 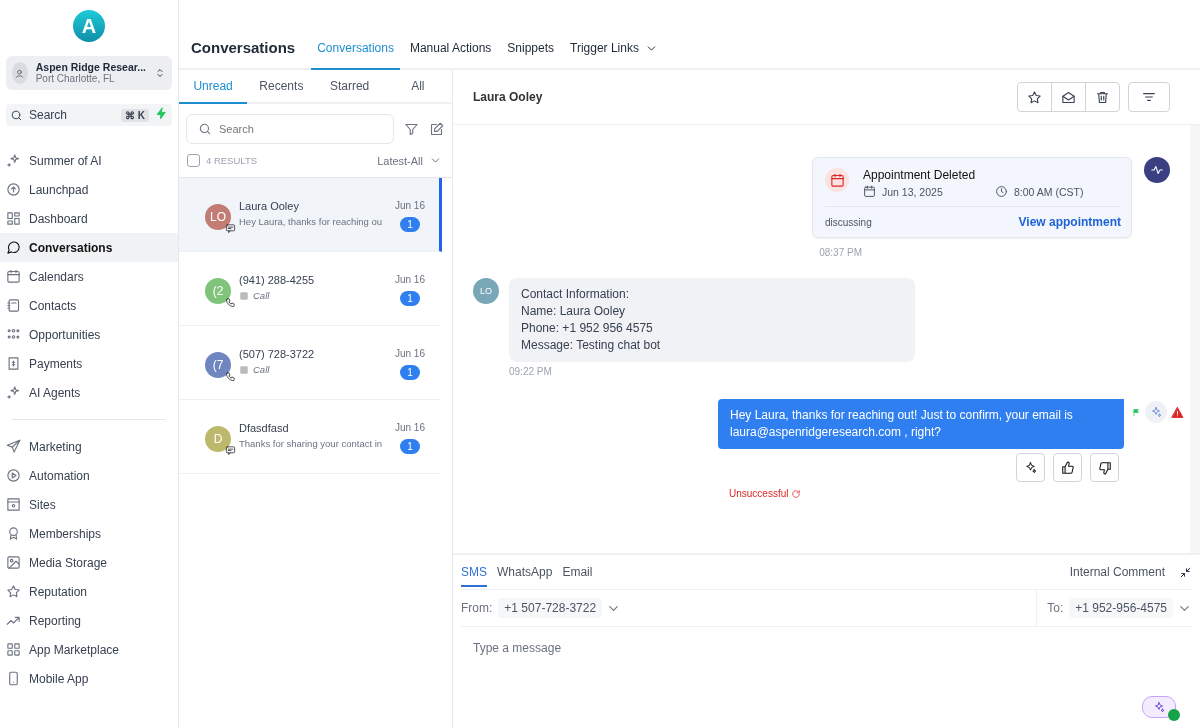 I want to click on appointment-time: 8:00 AM (CST), so click(x=1049, y=191).